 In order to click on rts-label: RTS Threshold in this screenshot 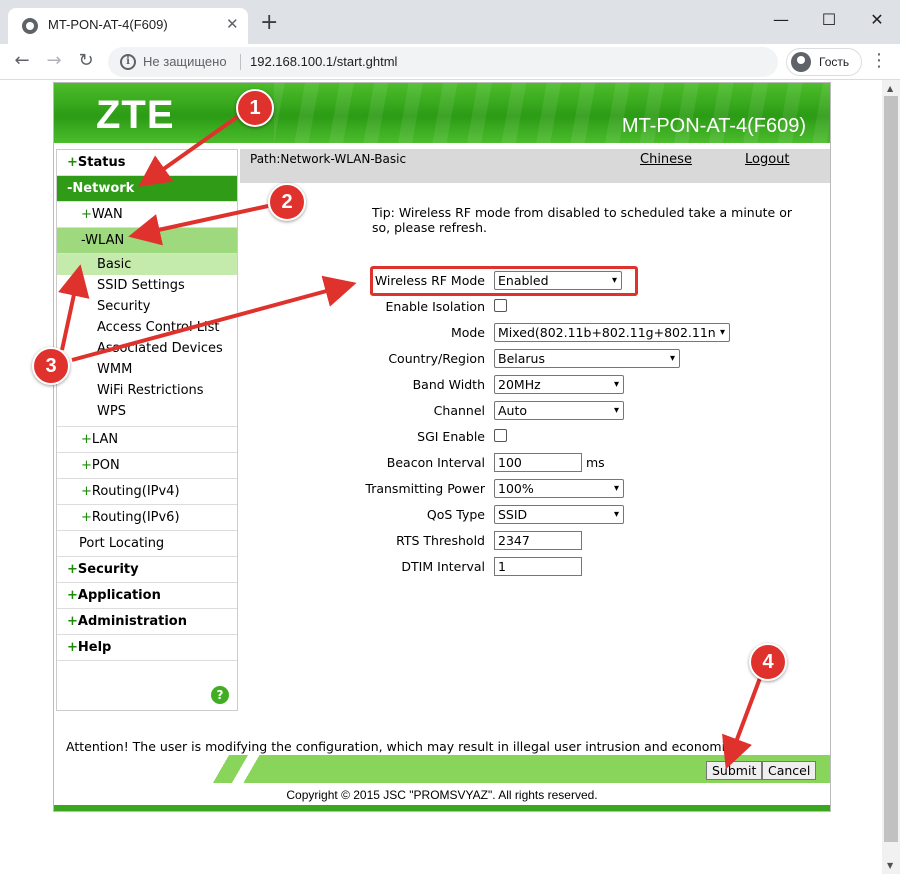, I will do `click(440, 540)`.